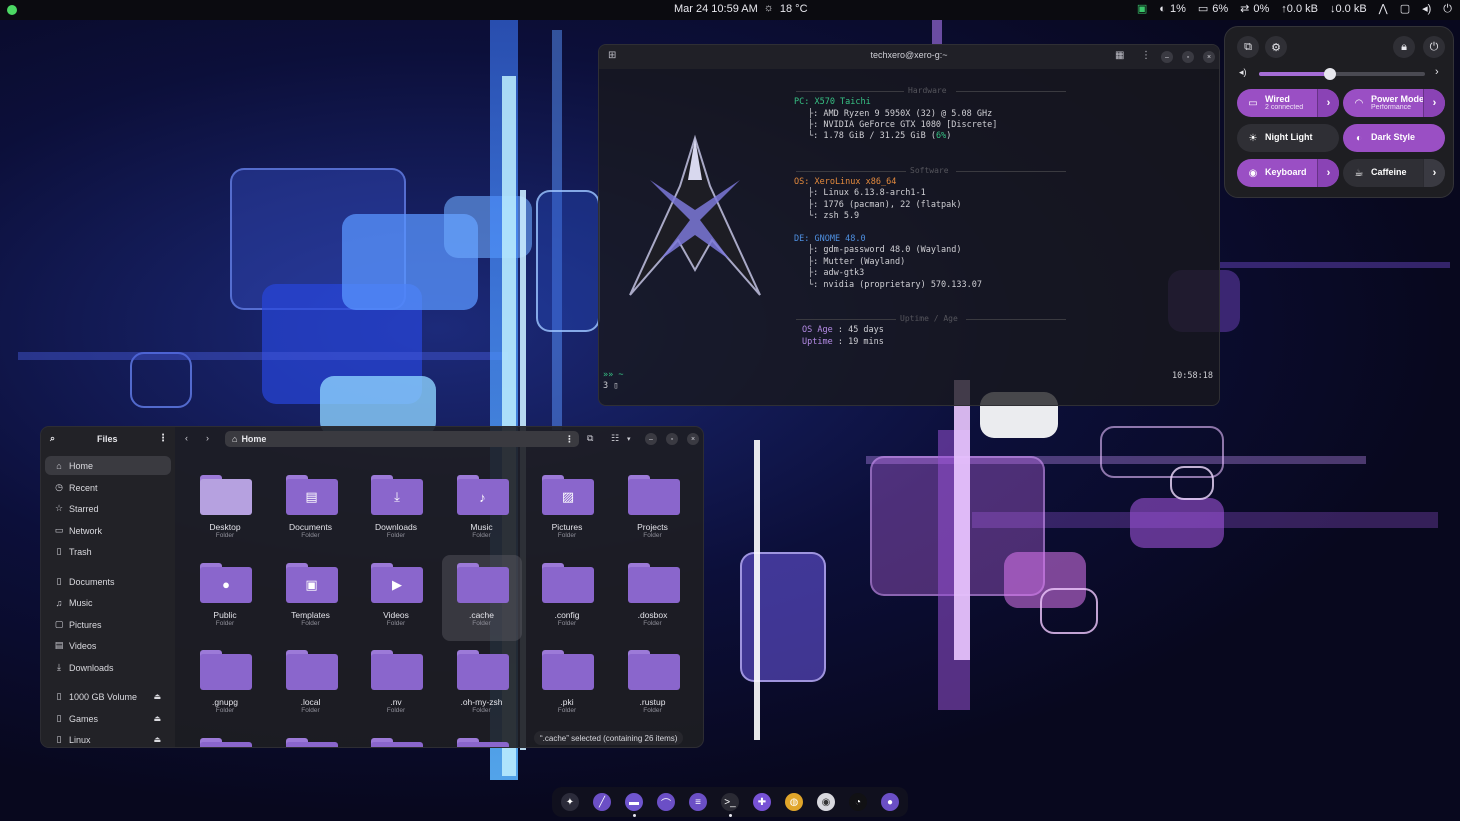 This screenshot has height=821, width=1460. Describe the element at coordinates (1437, 72) in the screenshot. I see `audio-output-chevron-icon: ›` at that location.